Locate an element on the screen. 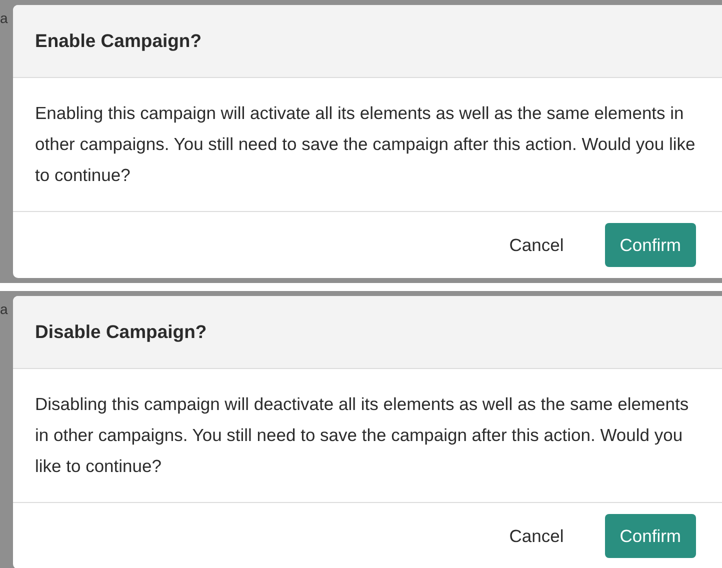  dialog-title: Disable Campaign? is located at coordinates (121, 332).